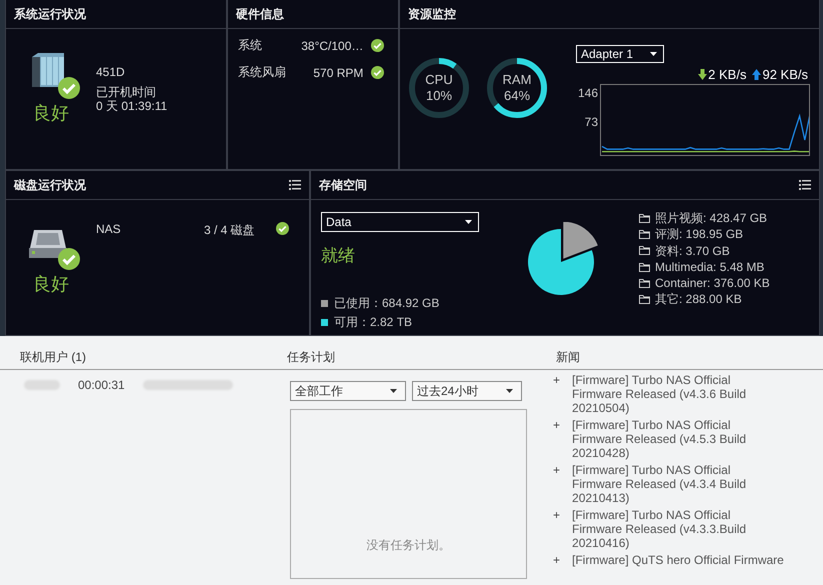  What do you see at coordinates (667, 394) in the screenshot?
I see `news-link: [Firmware] Turbo NAS Official Firmware Released (v4.3.6 Build 20210504)` at bounding box center [667, 394].